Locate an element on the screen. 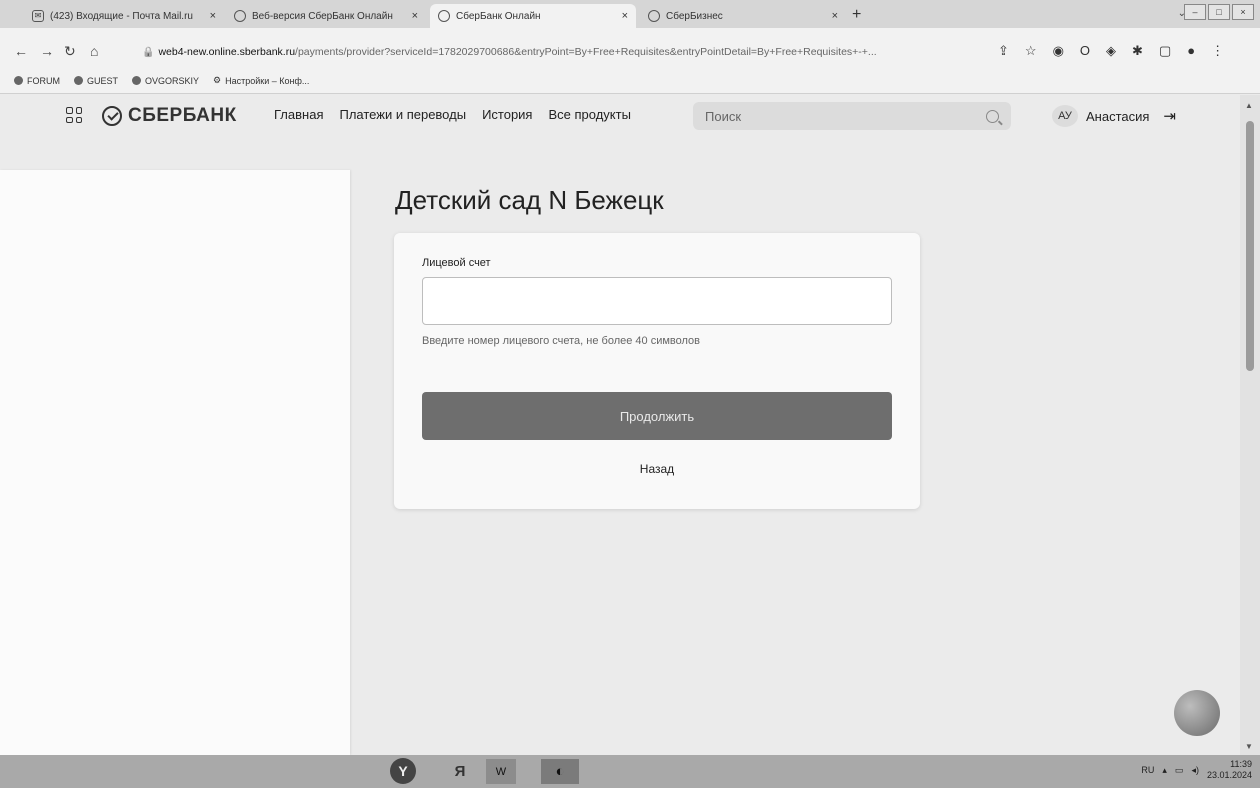 The image size is (1260, 788). browser-toolbar-icons: ⇪ ☆ ◉ O ◈ ✱ ▢ ● ⋮ is located at coordinates (1111, 51).